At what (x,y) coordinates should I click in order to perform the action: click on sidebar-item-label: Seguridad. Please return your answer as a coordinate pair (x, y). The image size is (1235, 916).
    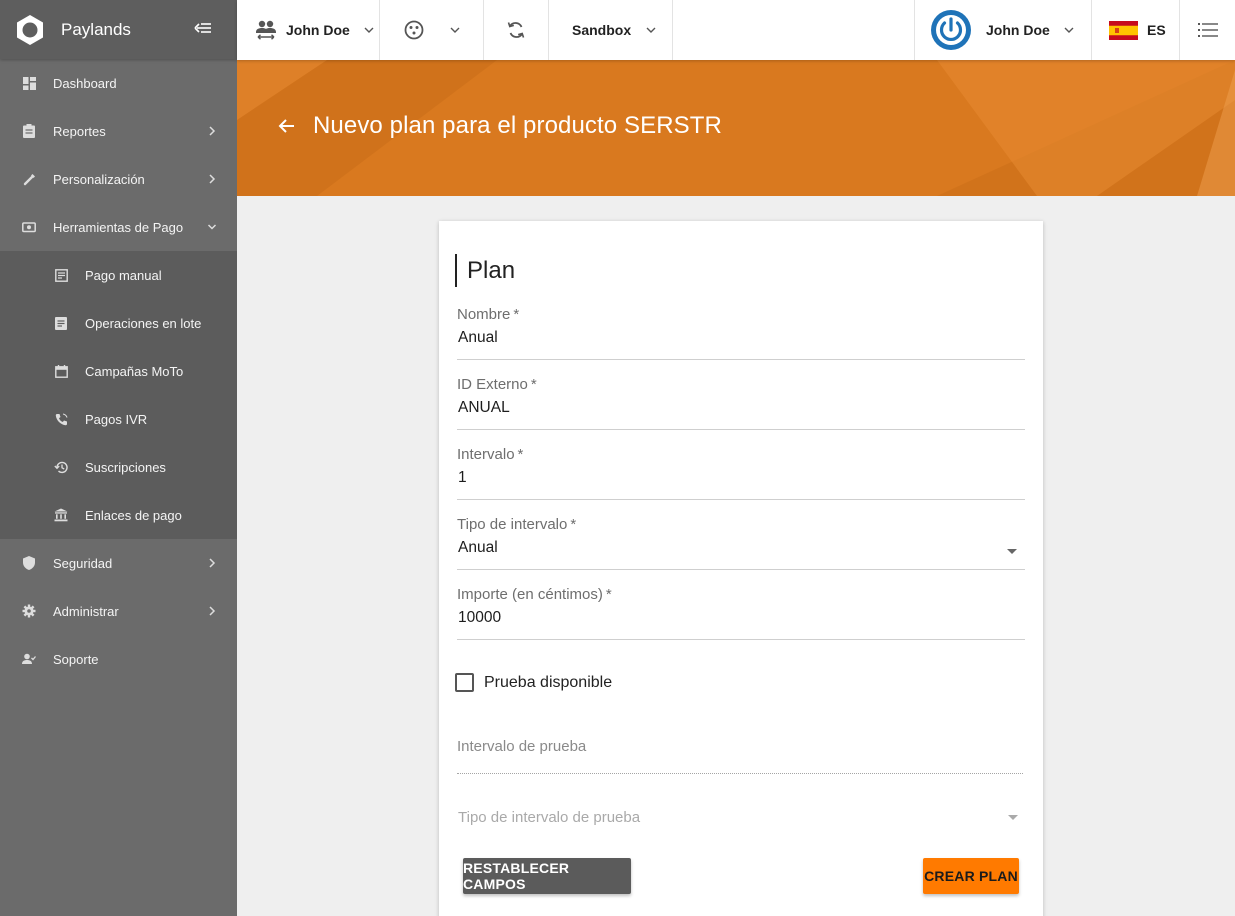
    Looking at the image, I should click on (83, 563).